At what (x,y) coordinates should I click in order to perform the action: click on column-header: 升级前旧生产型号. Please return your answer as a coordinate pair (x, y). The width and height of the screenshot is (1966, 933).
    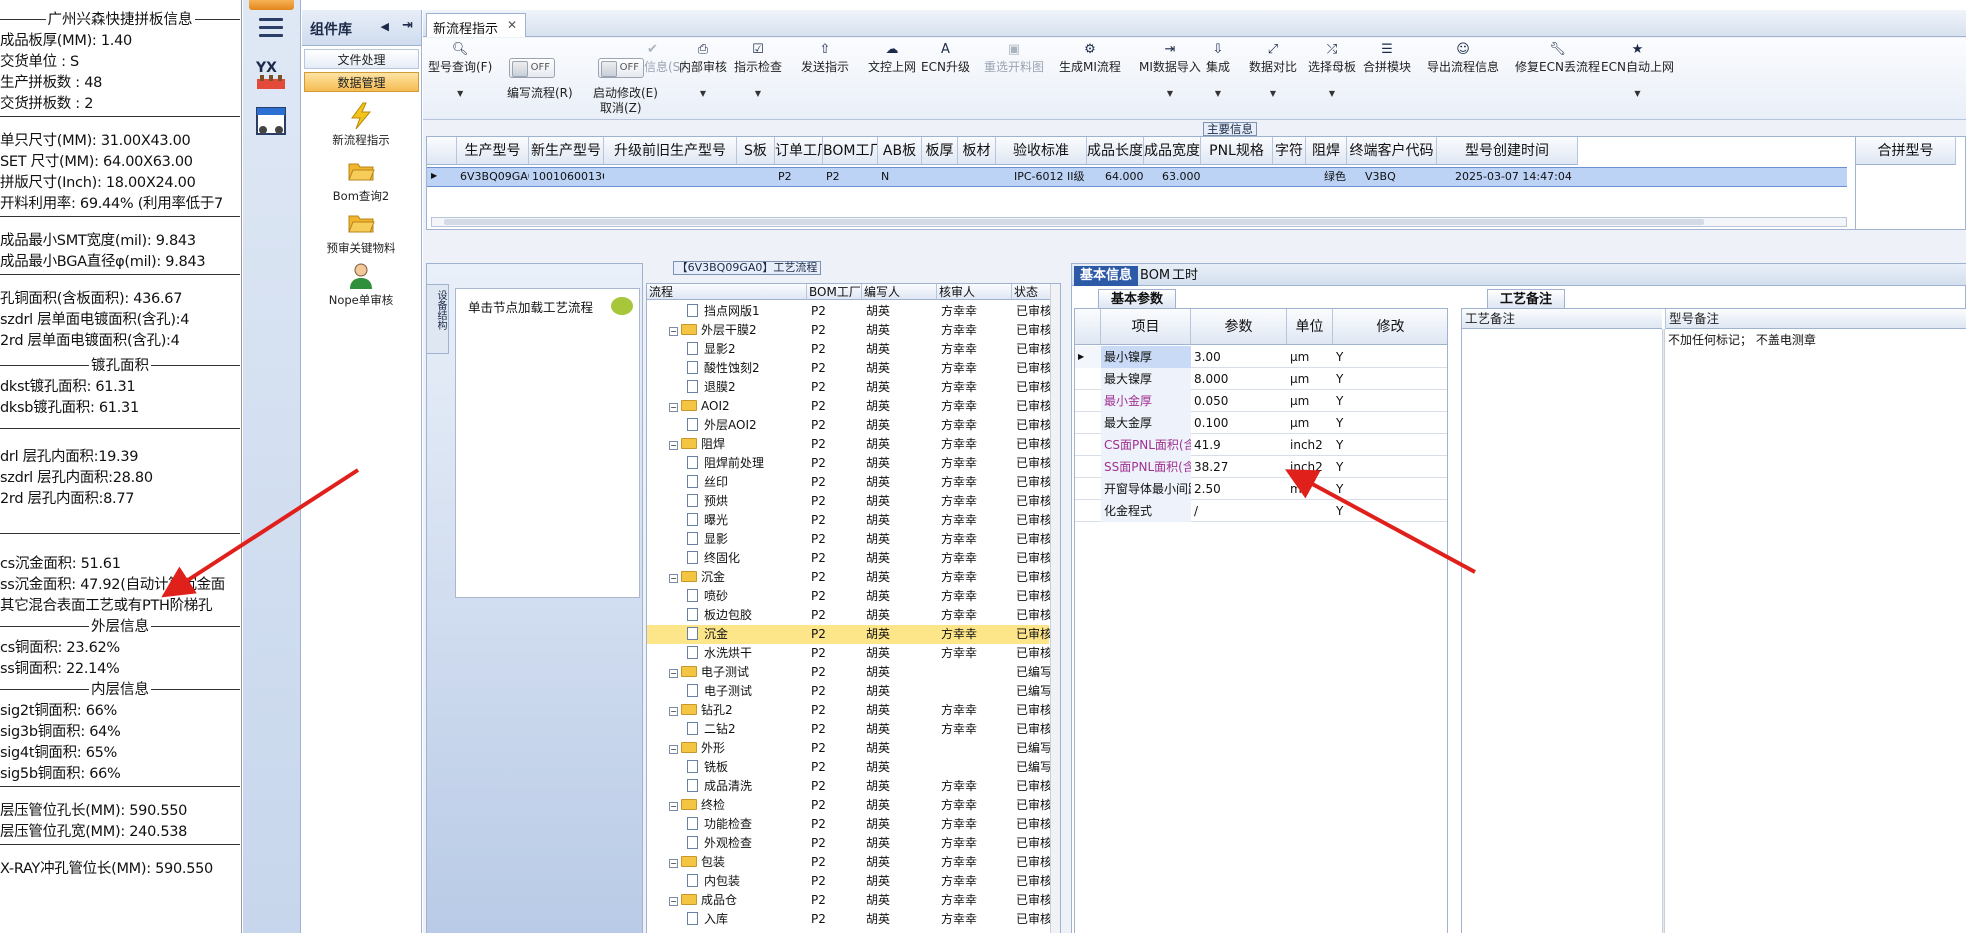
    Looking at the image, I should click on (670, 151).